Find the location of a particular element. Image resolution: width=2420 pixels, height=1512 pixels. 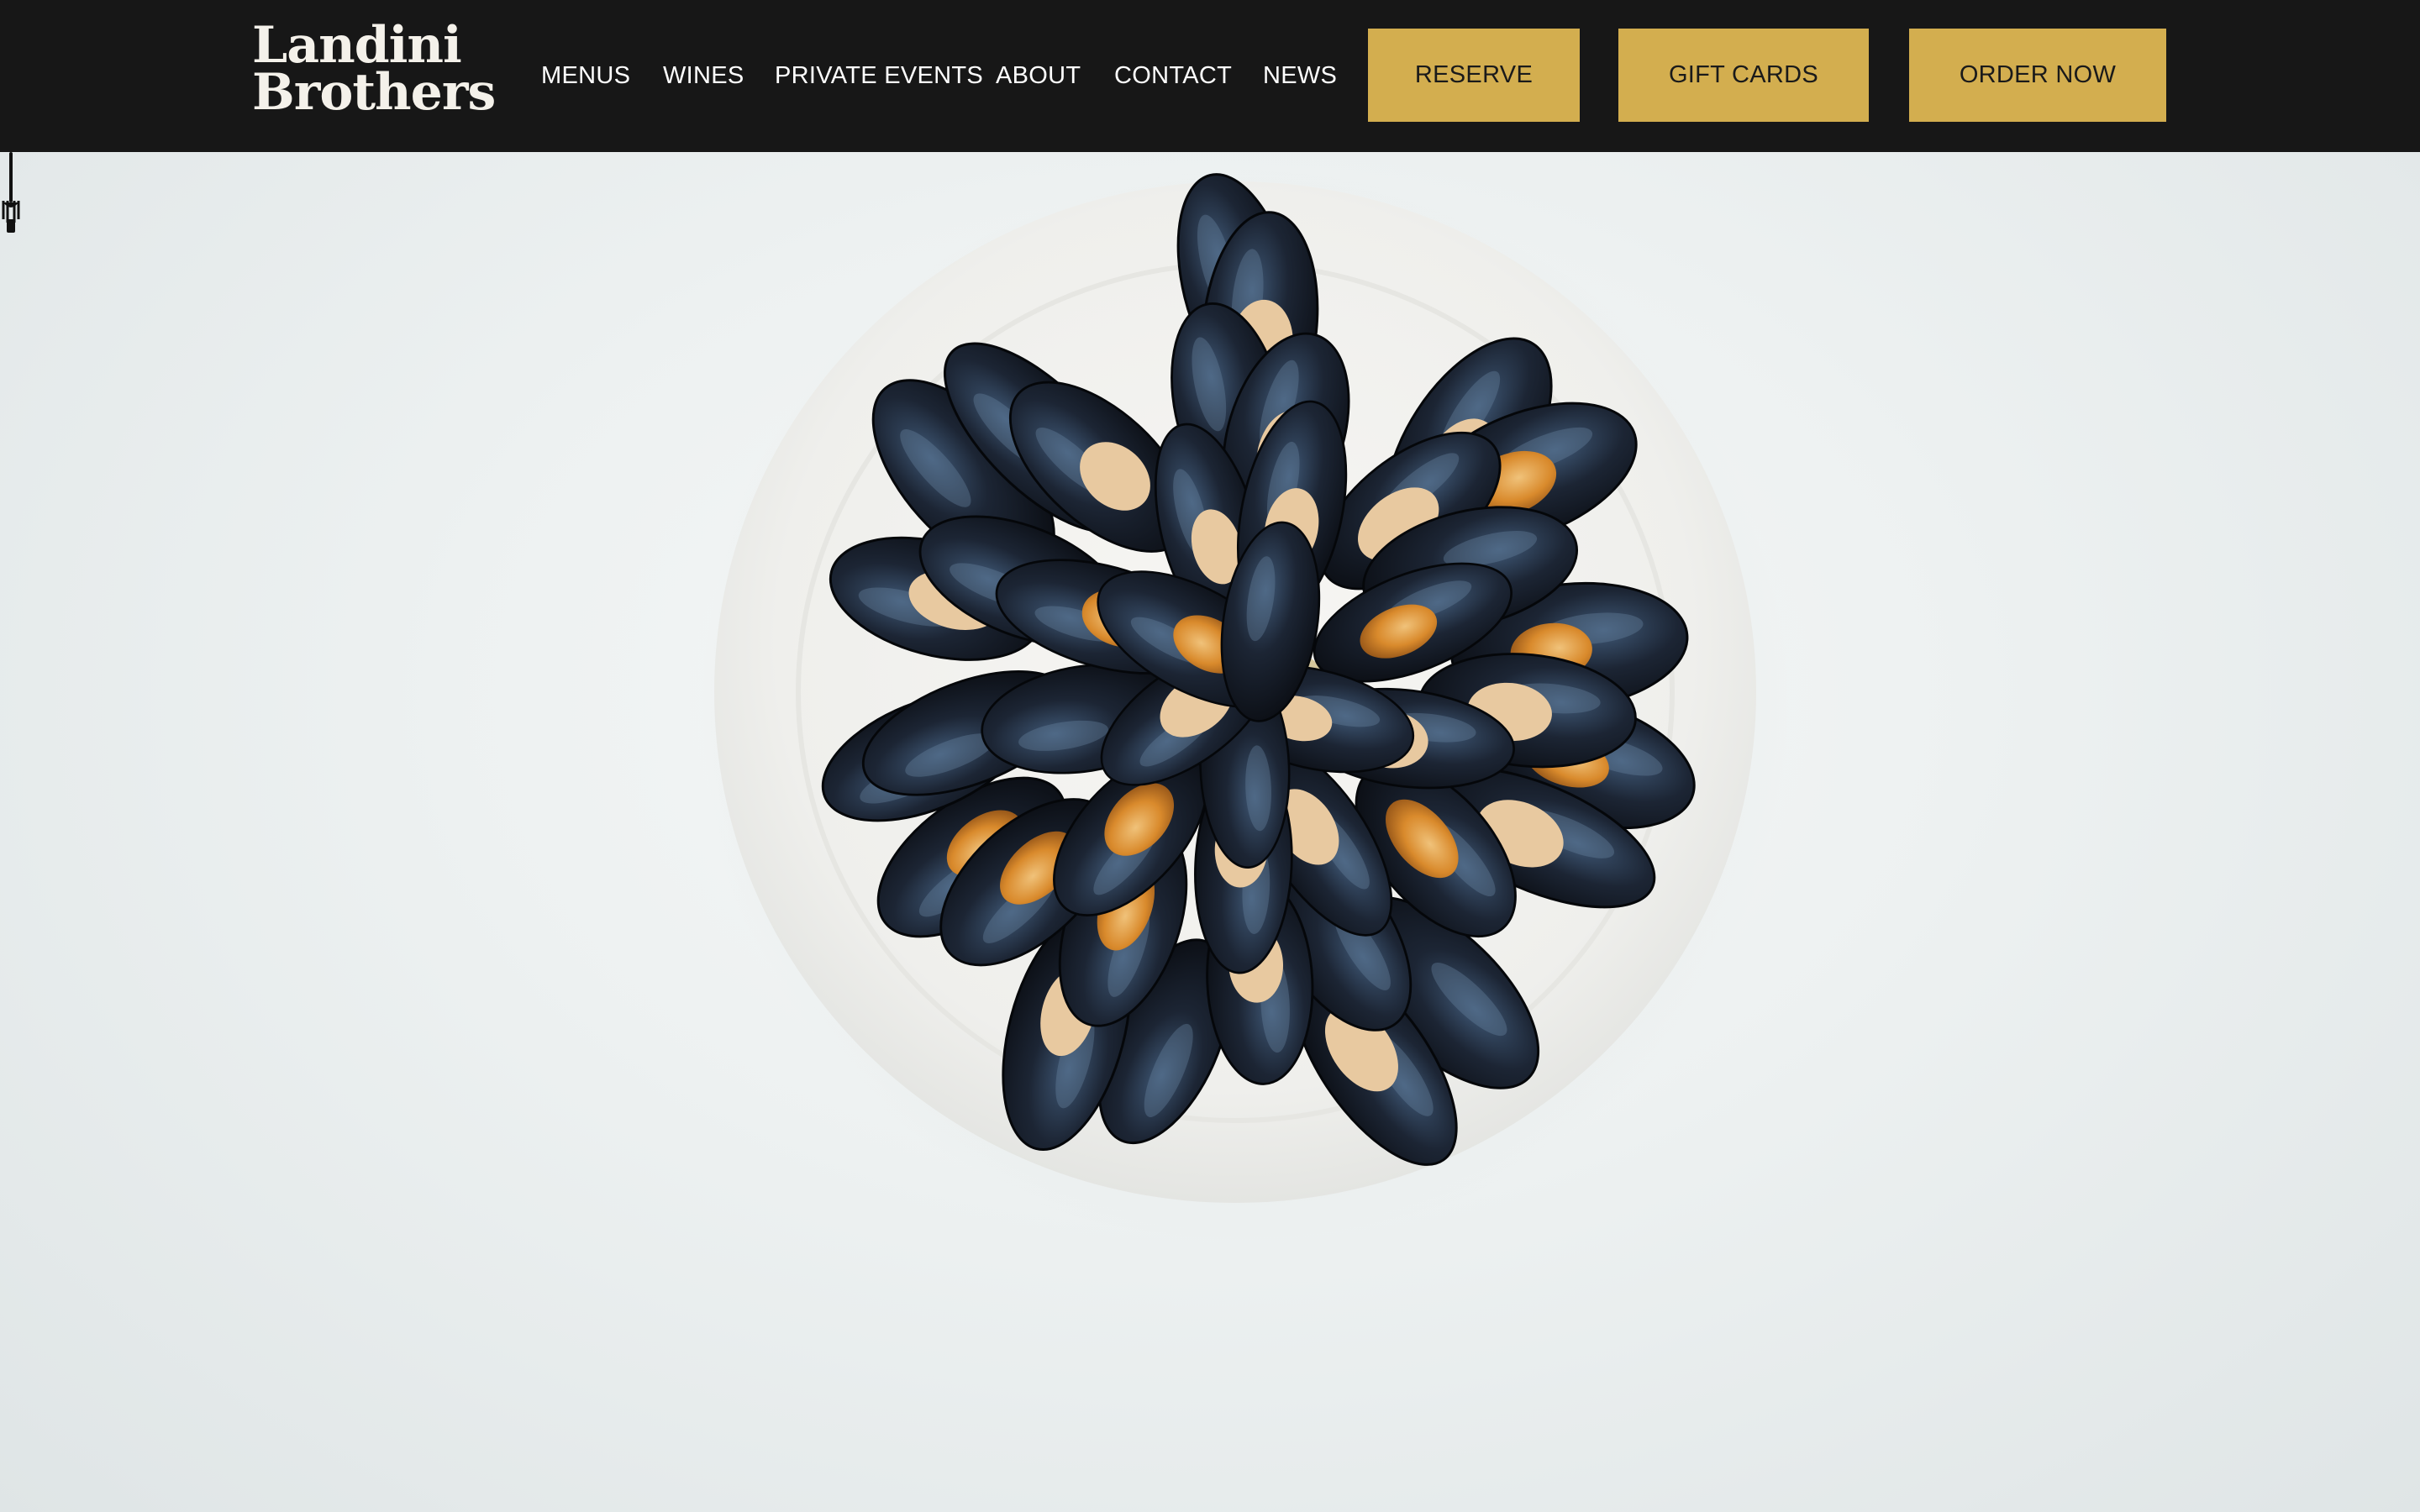

order-now-button: ORDER NOW is located at coordinates (2038, 75).